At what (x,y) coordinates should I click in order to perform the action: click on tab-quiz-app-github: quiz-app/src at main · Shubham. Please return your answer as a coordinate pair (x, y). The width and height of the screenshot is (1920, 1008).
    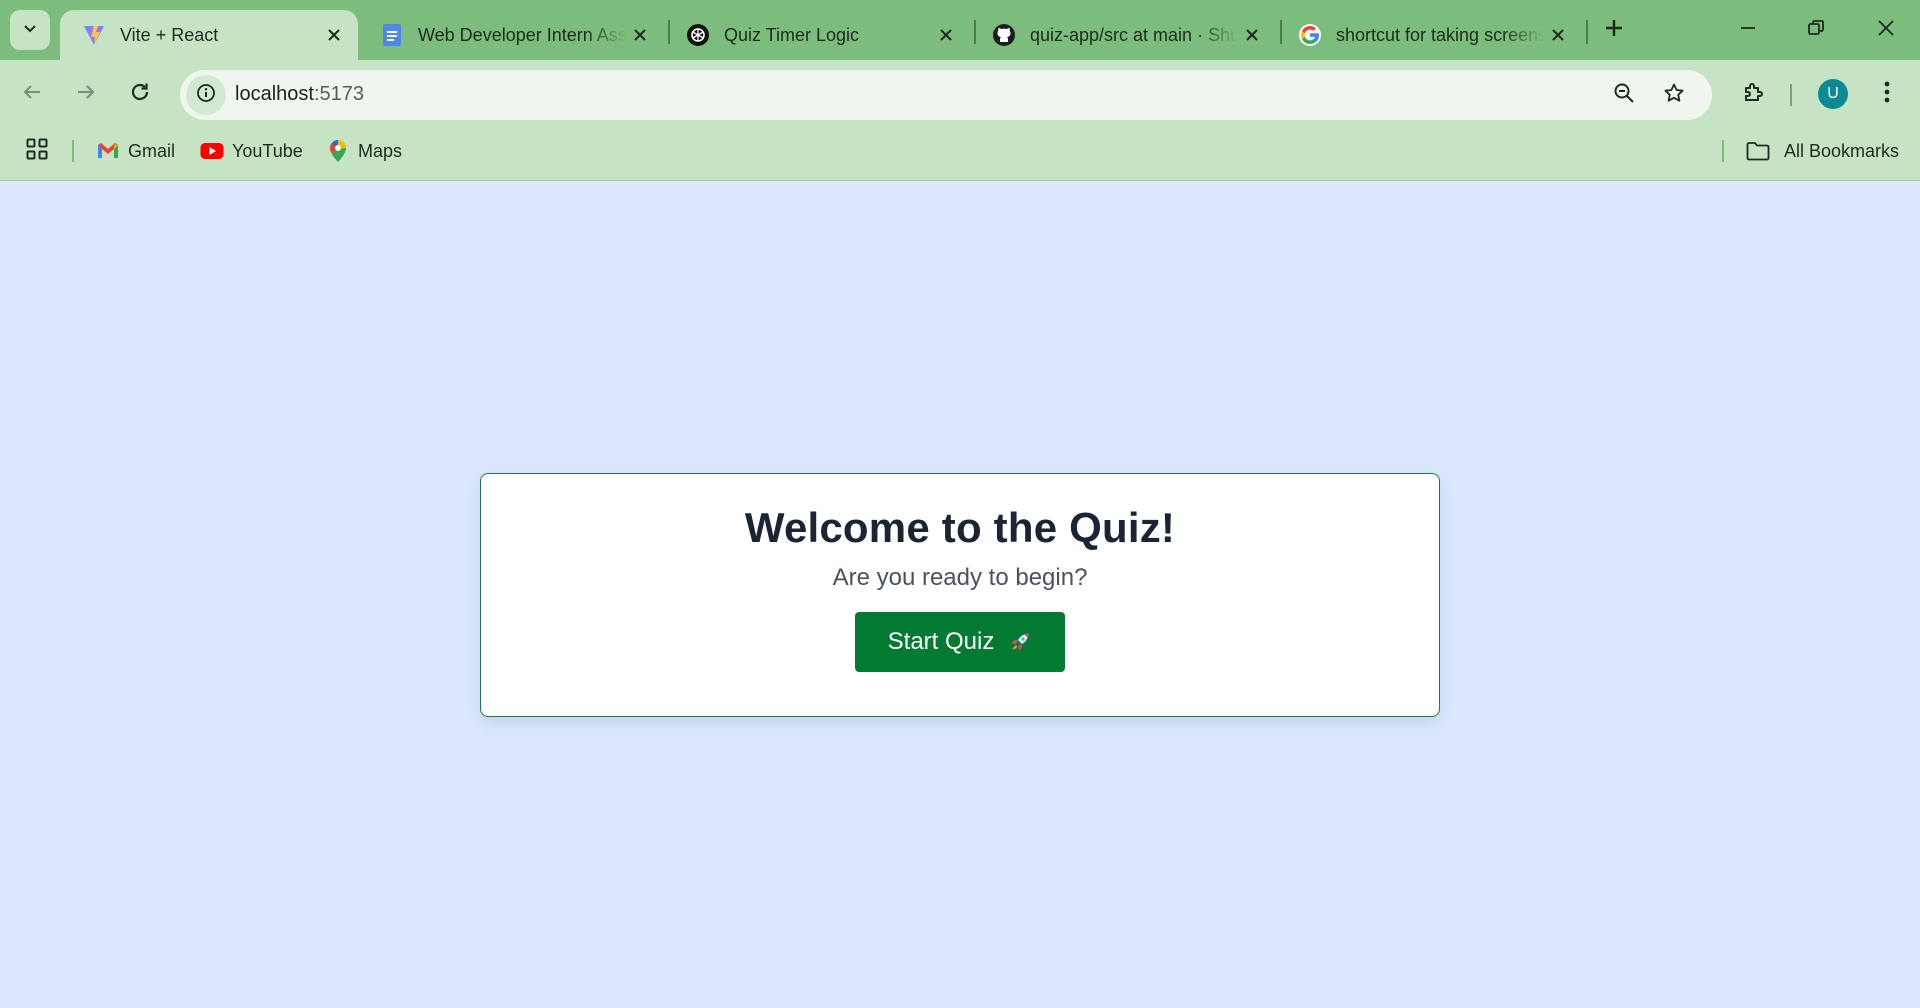
    Looking at the image, I should click on (1123, 35).